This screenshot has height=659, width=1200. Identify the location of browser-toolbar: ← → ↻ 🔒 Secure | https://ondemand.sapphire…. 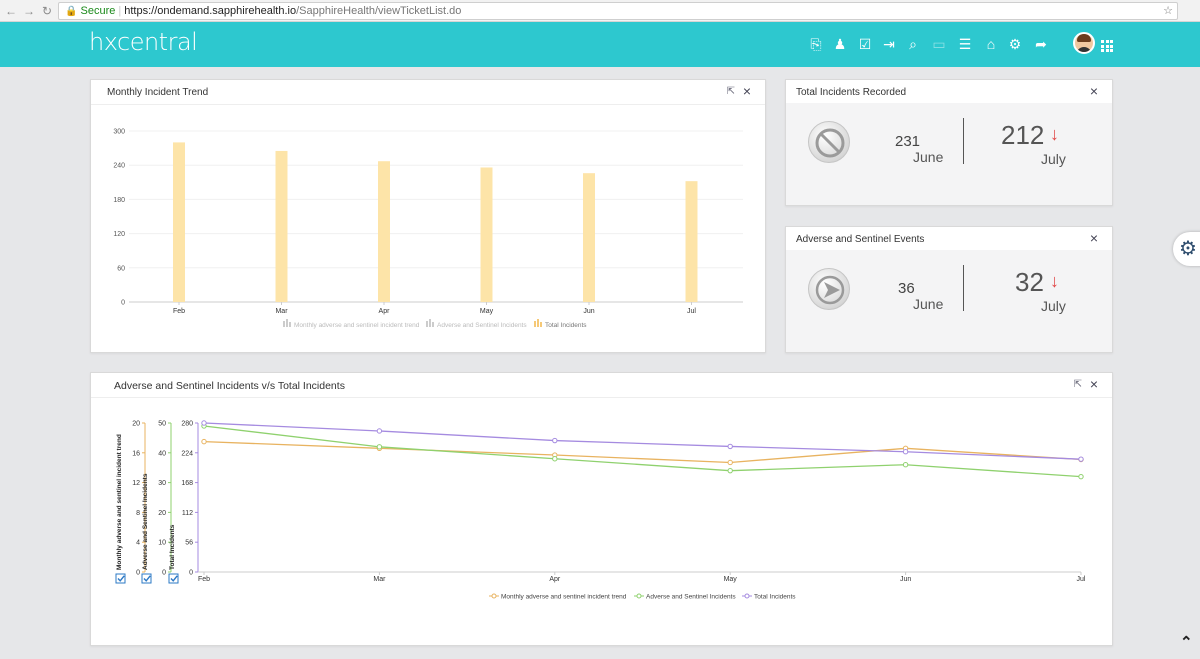
(600, 11).